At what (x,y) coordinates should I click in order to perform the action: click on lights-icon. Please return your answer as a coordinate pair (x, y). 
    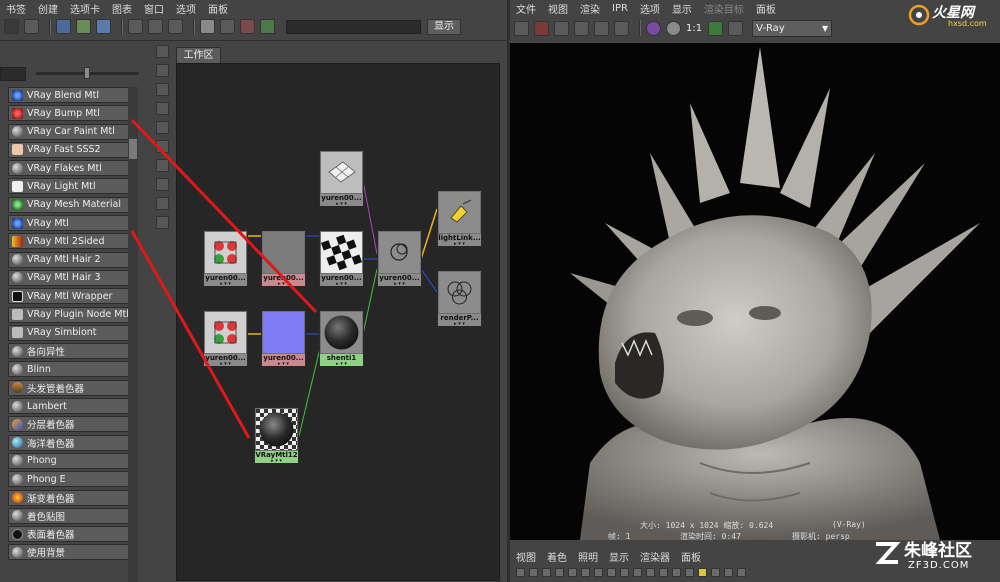
    Looking at the image, I should click on (702, 572).